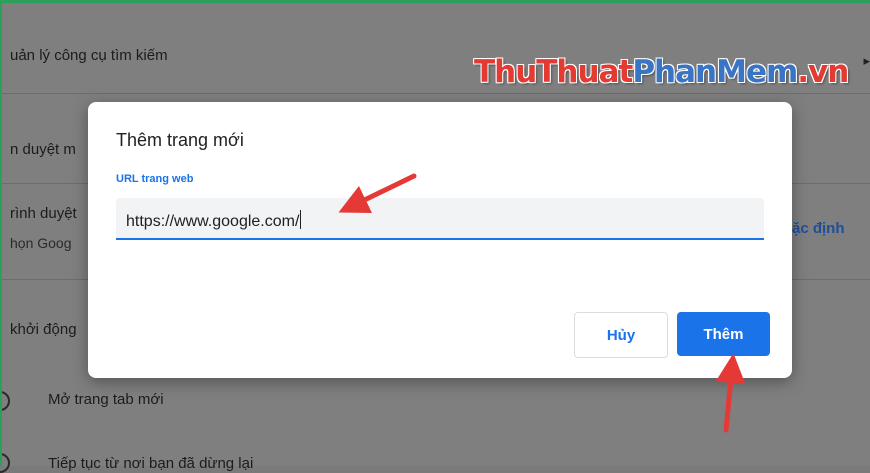  I want to click on make-default-button: ặc định, so click(831, 228).